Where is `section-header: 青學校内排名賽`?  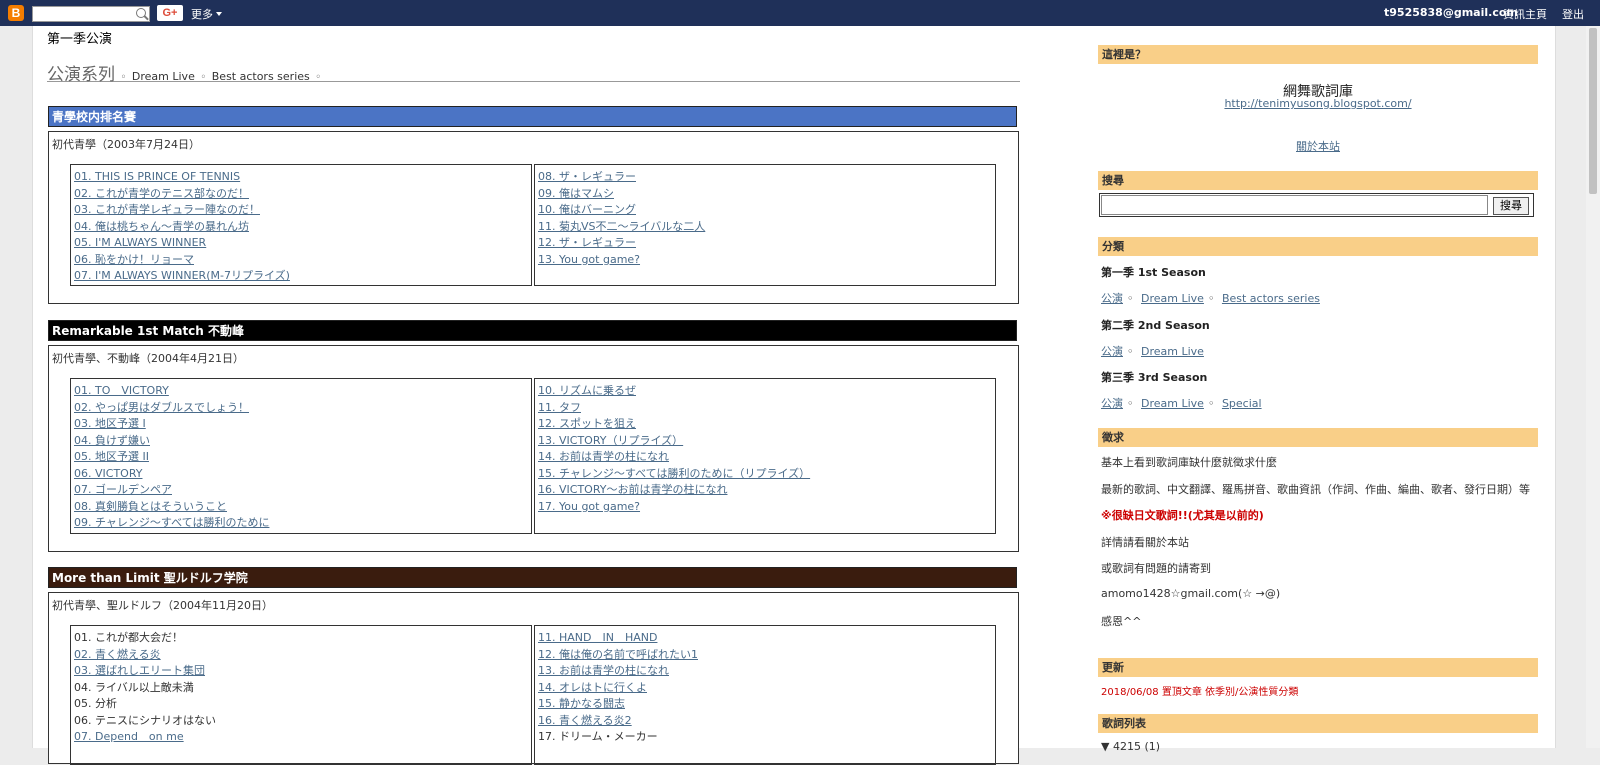 section-header: 青學校内排名賽 is located at coordinates (532, 116).